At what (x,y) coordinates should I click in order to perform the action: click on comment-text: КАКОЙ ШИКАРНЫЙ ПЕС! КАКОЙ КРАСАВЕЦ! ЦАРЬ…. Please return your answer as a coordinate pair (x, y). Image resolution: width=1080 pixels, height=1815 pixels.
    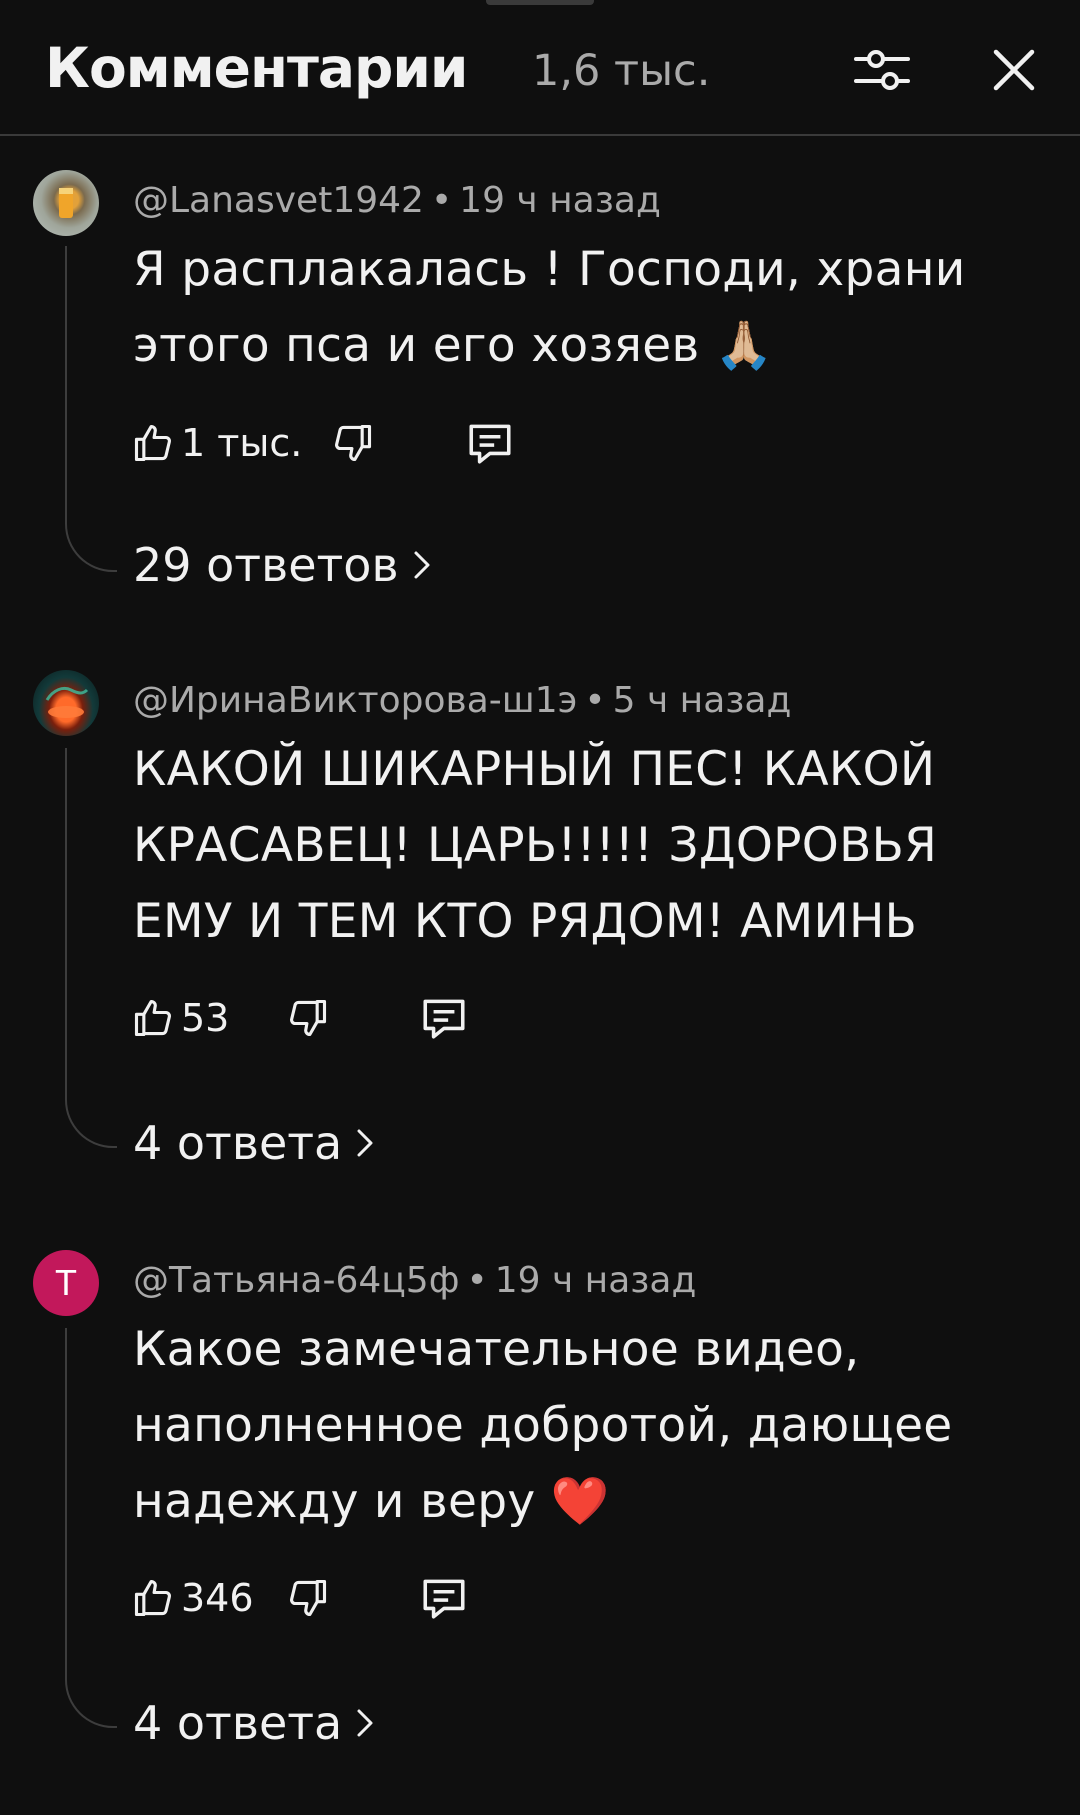
    Looking at the image, I should click on (535, 845).